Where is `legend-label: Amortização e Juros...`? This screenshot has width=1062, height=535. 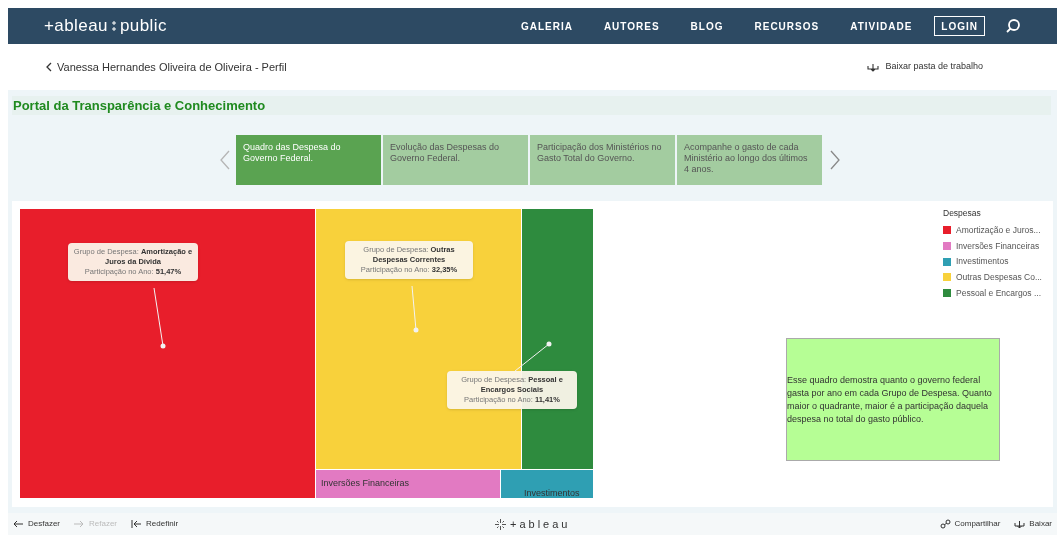
legend-label: Amortização e Juros... is located at coordinates (998, 230).